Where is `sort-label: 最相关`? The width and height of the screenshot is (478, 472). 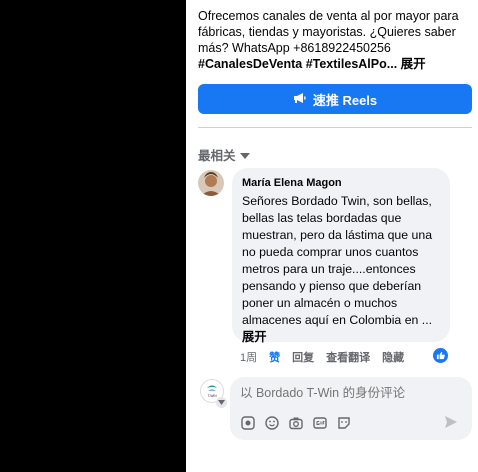
sort-label: 最相关 is located at coordinates (217, 156).